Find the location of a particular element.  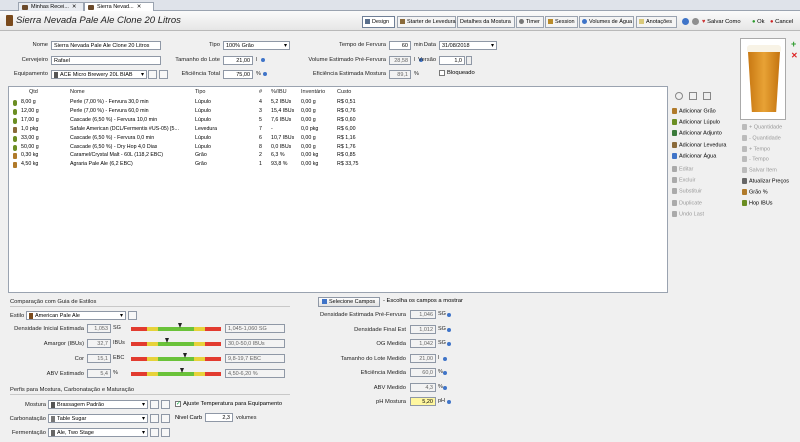

water-volumes-button: Volumes de Água is located at coordinates (606, 22).